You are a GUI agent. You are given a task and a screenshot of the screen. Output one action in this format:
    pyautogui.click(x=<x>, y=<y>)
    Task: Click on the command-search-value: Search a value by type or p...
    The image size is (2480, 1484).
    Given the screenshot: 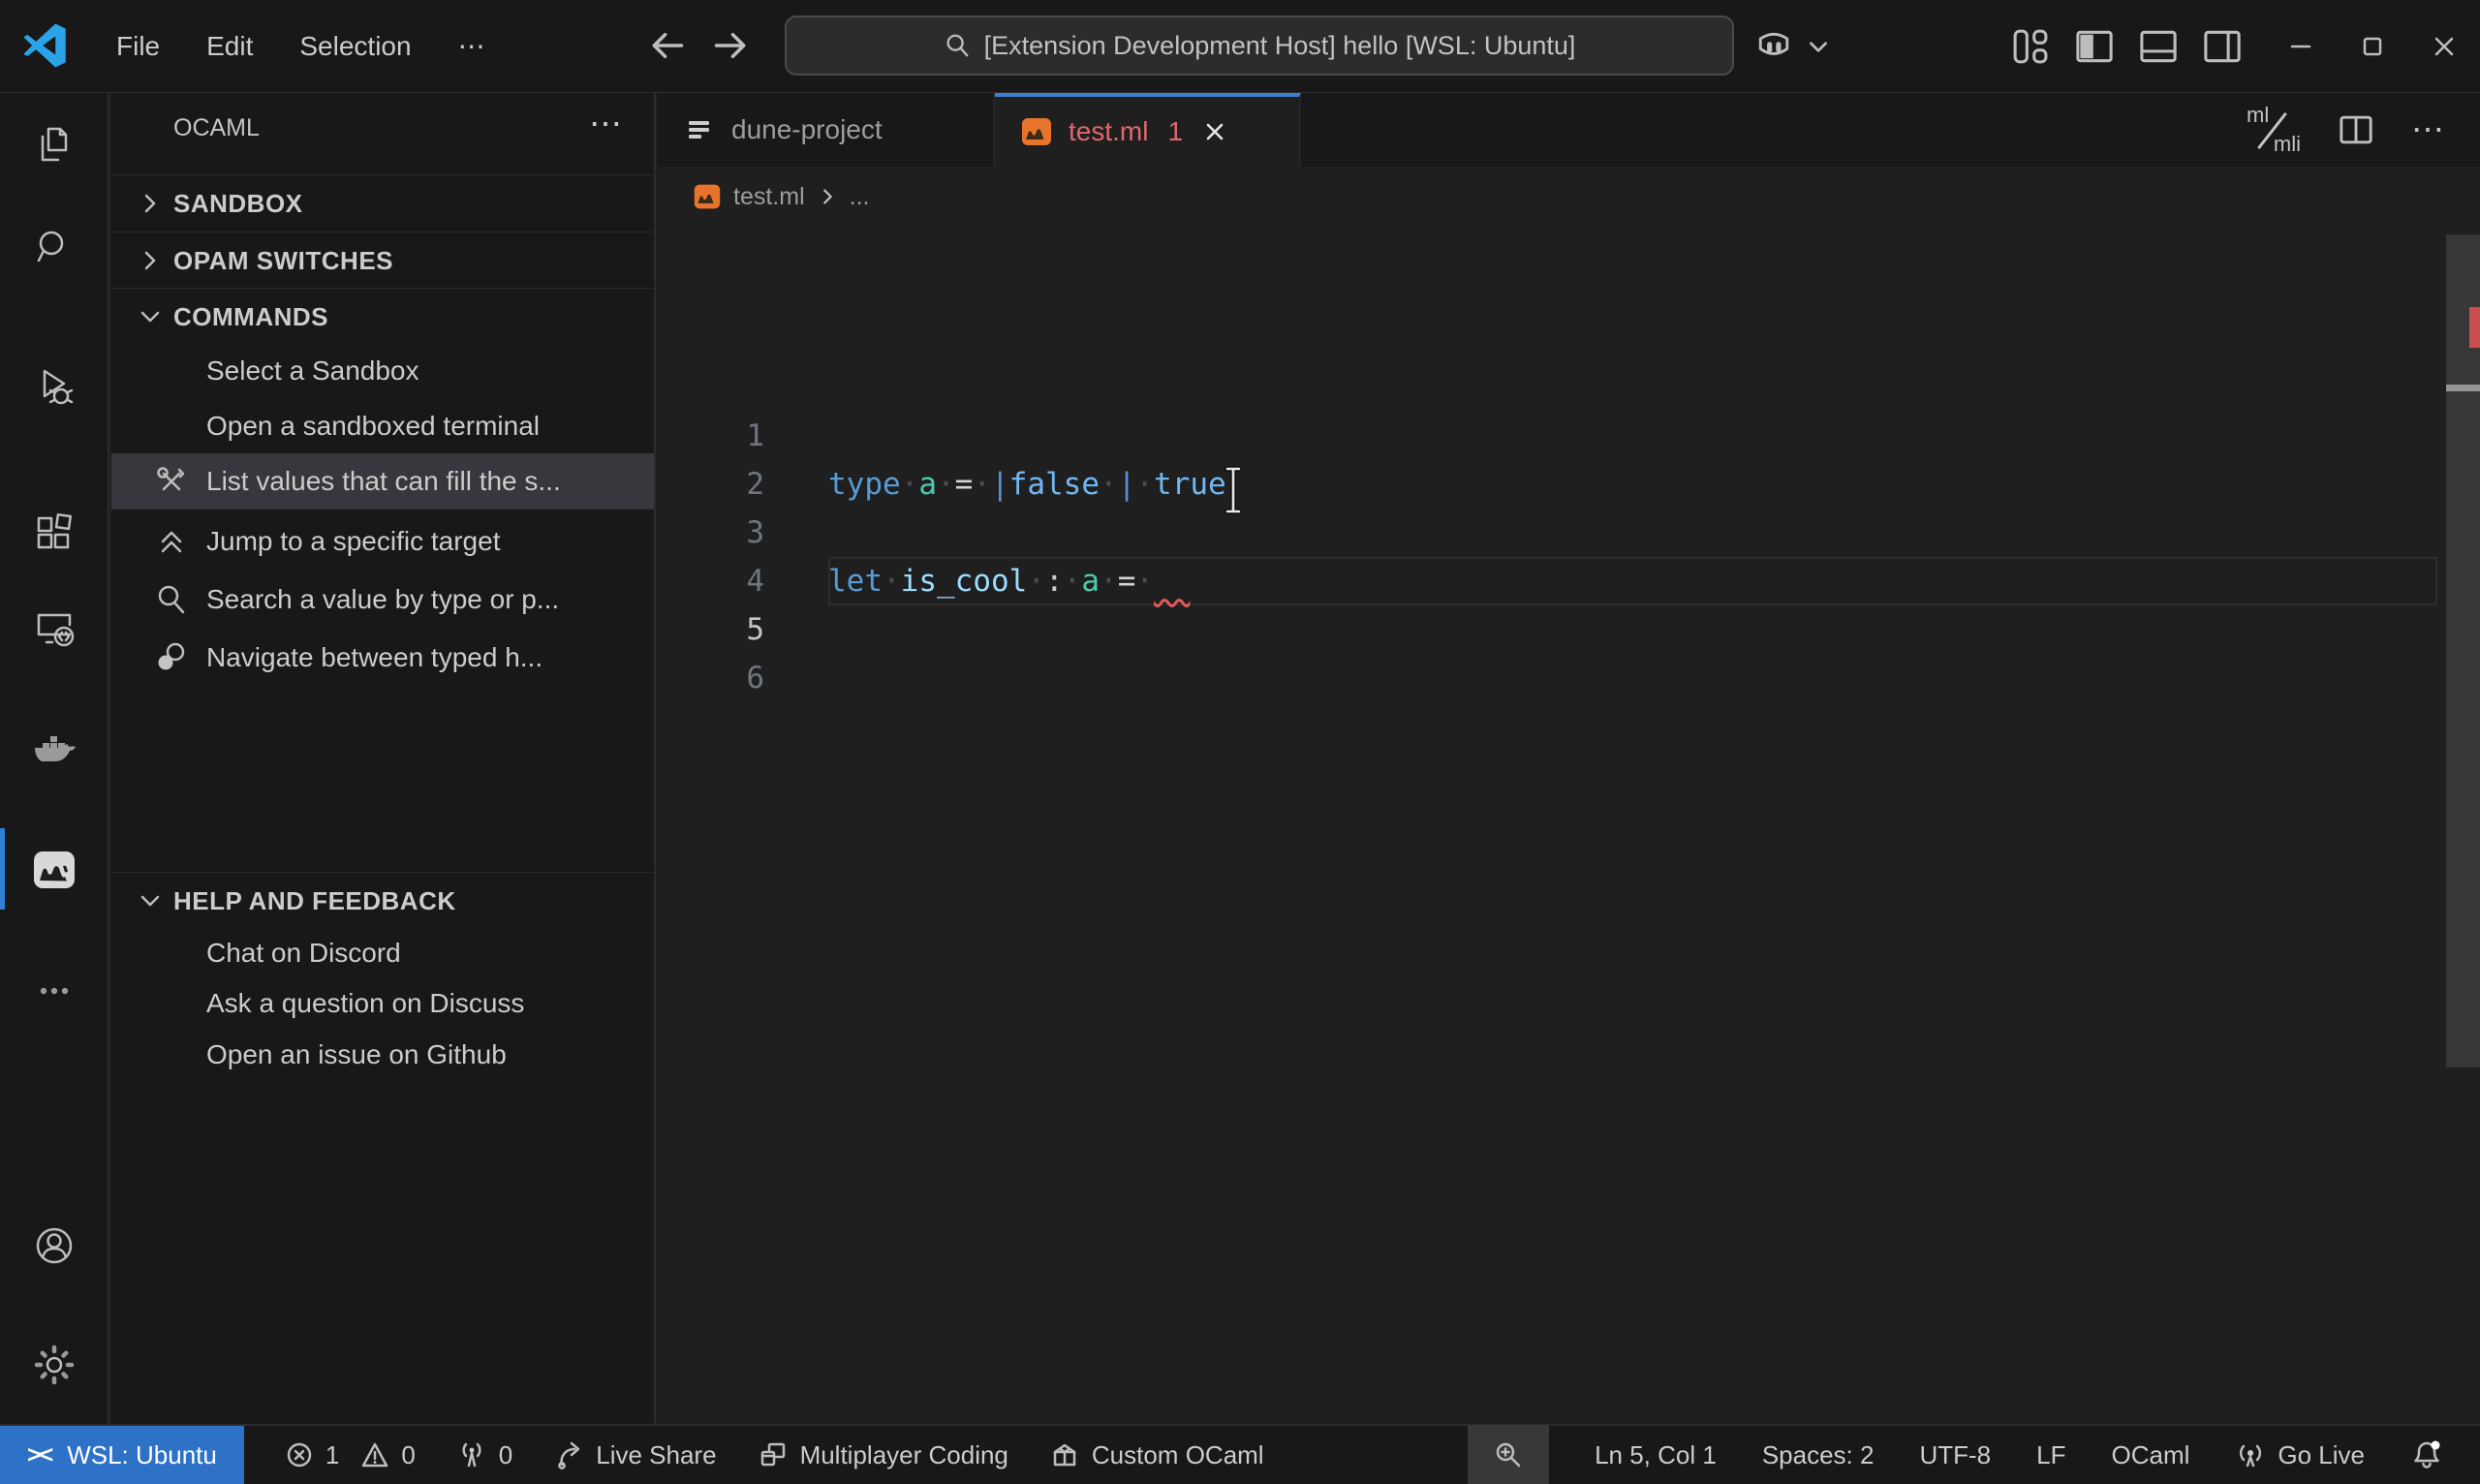 What is the action you would take?
    pyautogui.click(x=382, y=600)
    